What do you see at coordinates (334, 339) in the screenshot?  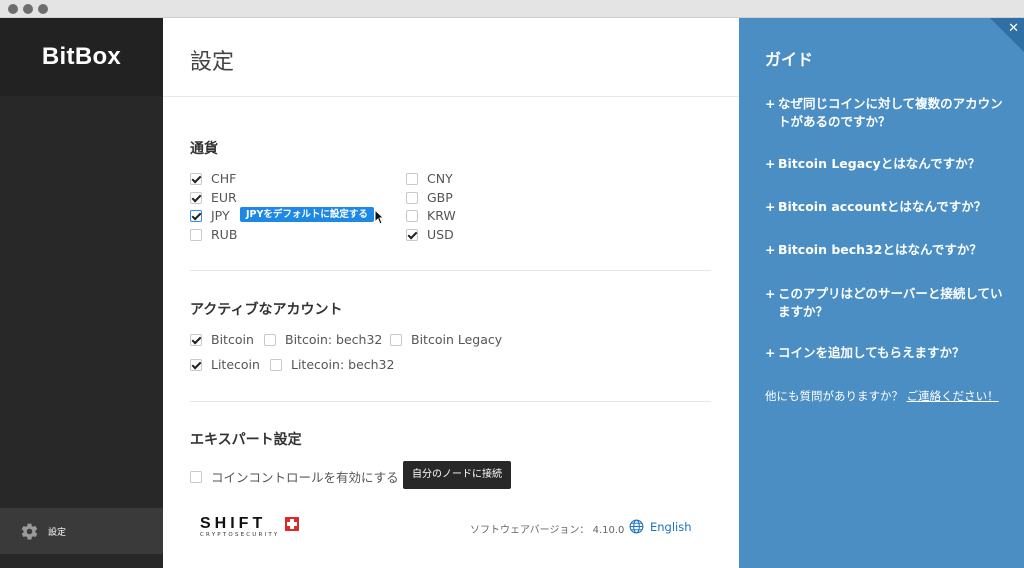 I see `checkbox-label: Bitcoin: bech32` at bounding box center [334, 339].